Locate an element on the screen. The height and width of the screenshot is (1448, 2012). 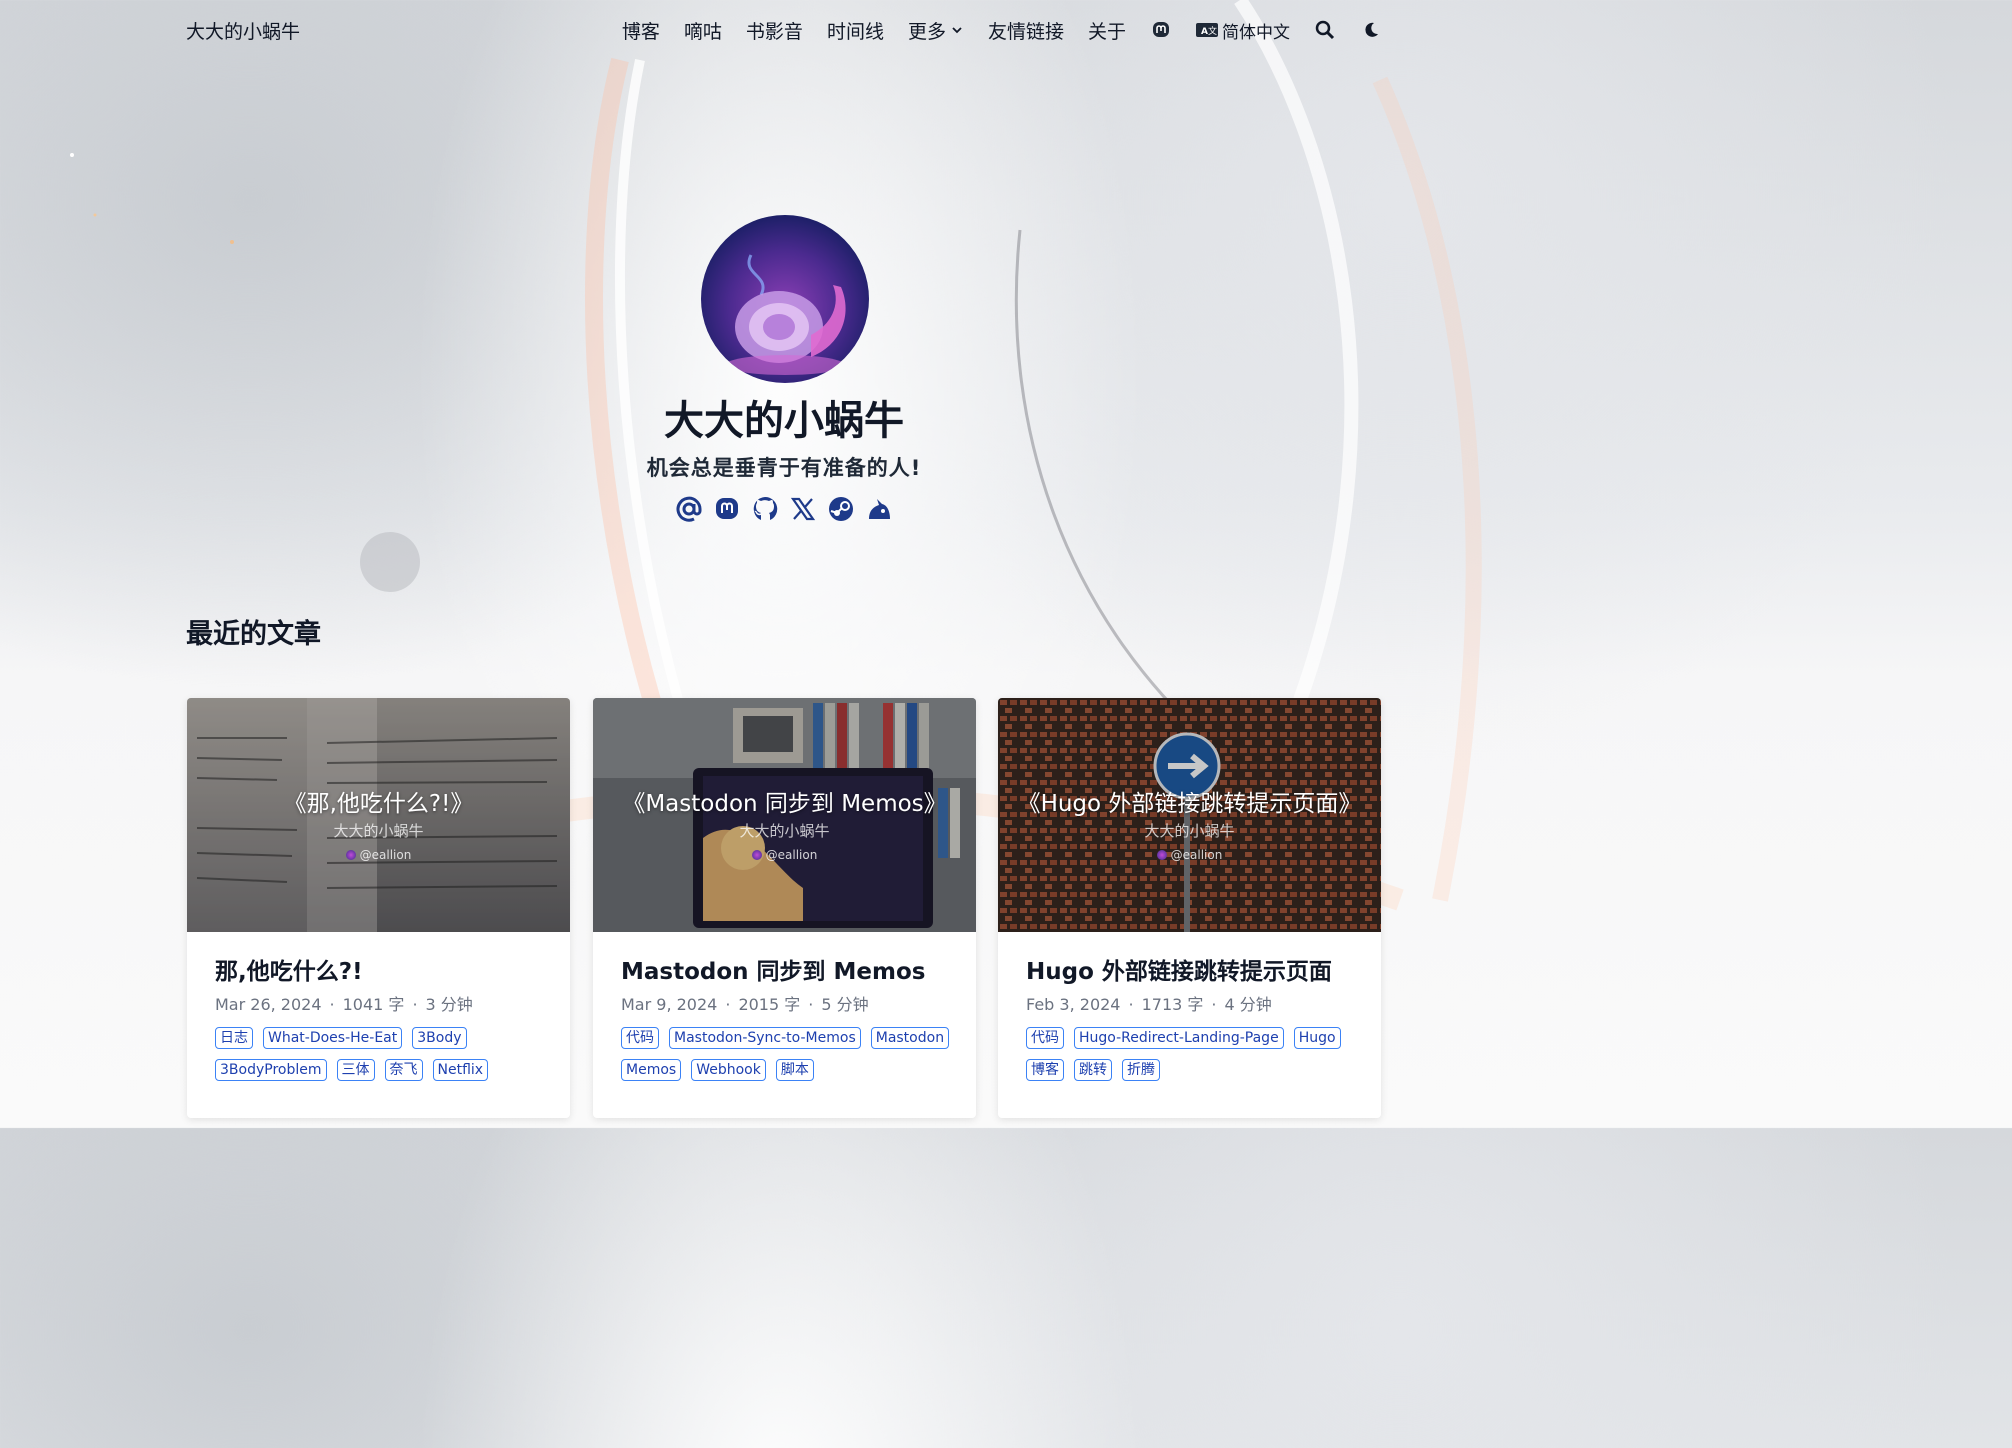
top-navbar: 大大的小蜗牛 博客 嘀咕 书影音 时间线 更多 友情链接 关于 A文 简体中文 is located at coordinates (784, 30).